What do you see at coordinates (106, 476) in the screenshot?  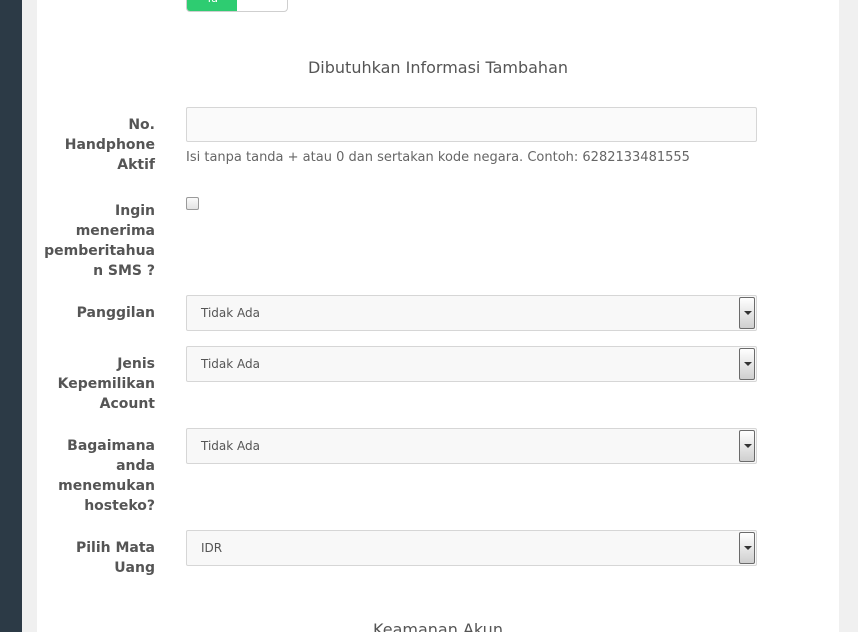 I see `bagaimana-label: Bagaimana anda menemukan hosteko?` at bounding box center [106, 476].